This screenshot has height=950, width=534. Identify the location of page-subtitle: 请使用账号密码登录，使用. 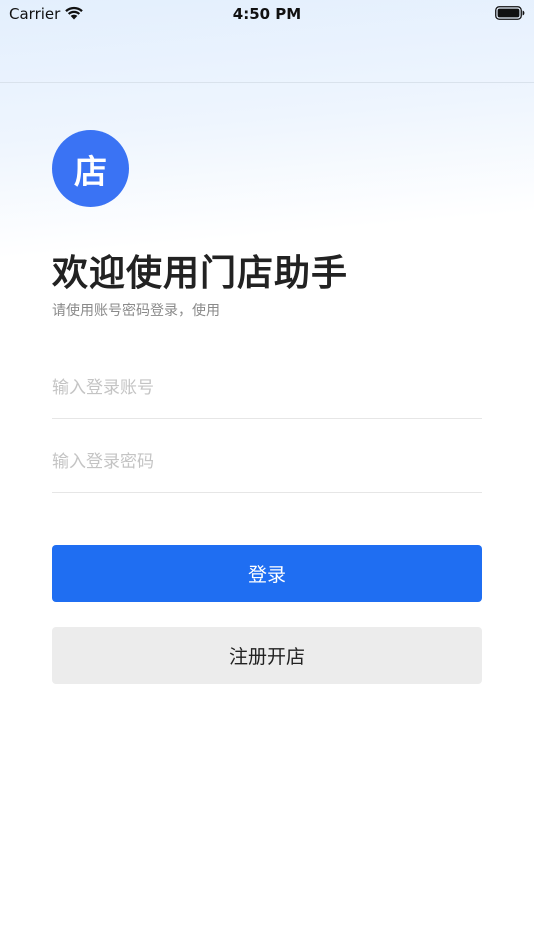
(136, 311).